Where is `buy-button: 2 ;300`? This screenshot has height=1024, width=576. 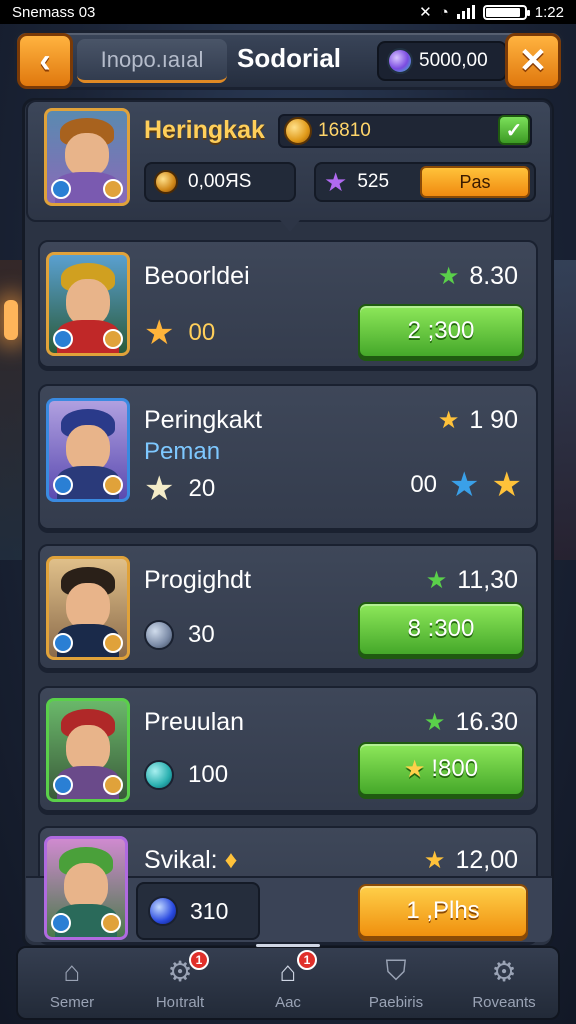
buy-button: 2 ;300 is located at coordinates (441, 331).